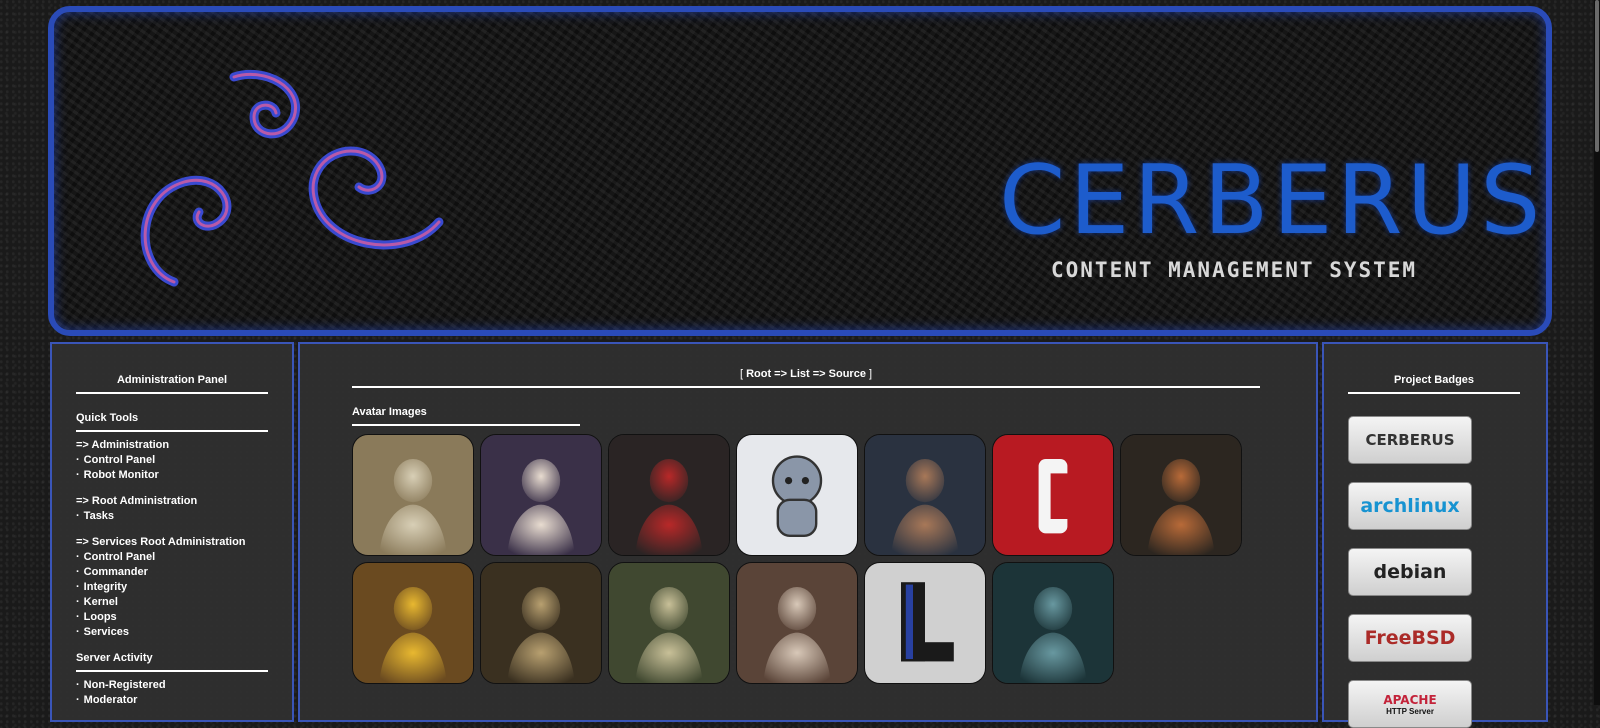 This screenshot has height=728, width=1600. I want to click on kernel-link: · Kernel, so click(172, 602).